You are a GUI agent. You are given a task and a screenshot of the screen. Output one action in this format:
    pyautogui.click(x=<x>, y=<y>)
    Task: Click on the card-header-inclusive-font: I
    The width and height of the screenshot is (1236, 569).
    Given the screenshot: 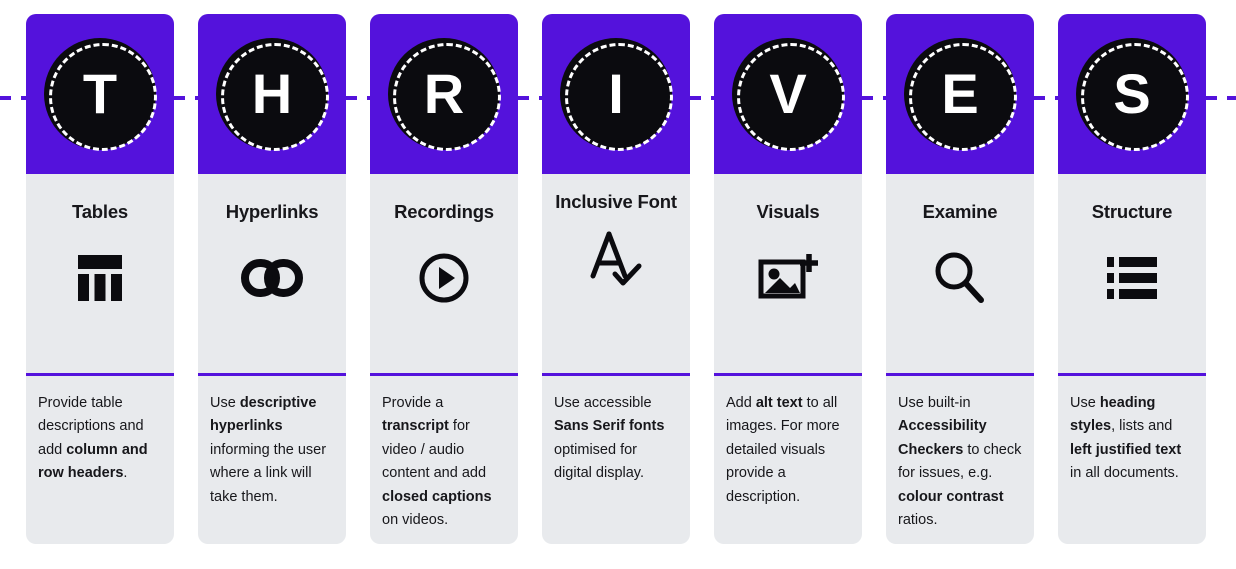 What is the action you would take?
    pyautogui.click(x=616, y=94)
    